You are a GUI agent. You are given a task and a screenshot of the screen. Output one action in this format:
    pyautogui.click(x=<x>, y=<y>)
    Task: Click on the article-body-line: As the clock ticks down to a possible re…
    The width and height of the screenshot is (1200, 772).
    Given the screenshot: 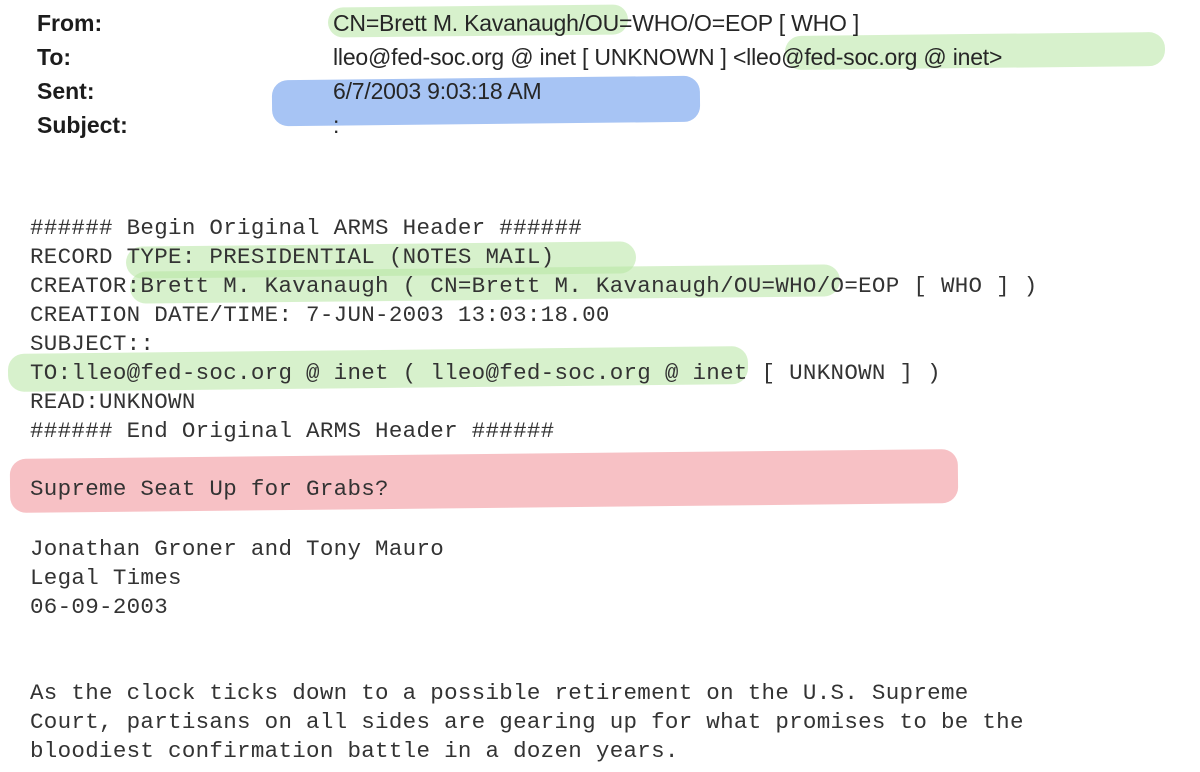 What is the action you would take?
    pyautogui.click(x=499, y=693)
    